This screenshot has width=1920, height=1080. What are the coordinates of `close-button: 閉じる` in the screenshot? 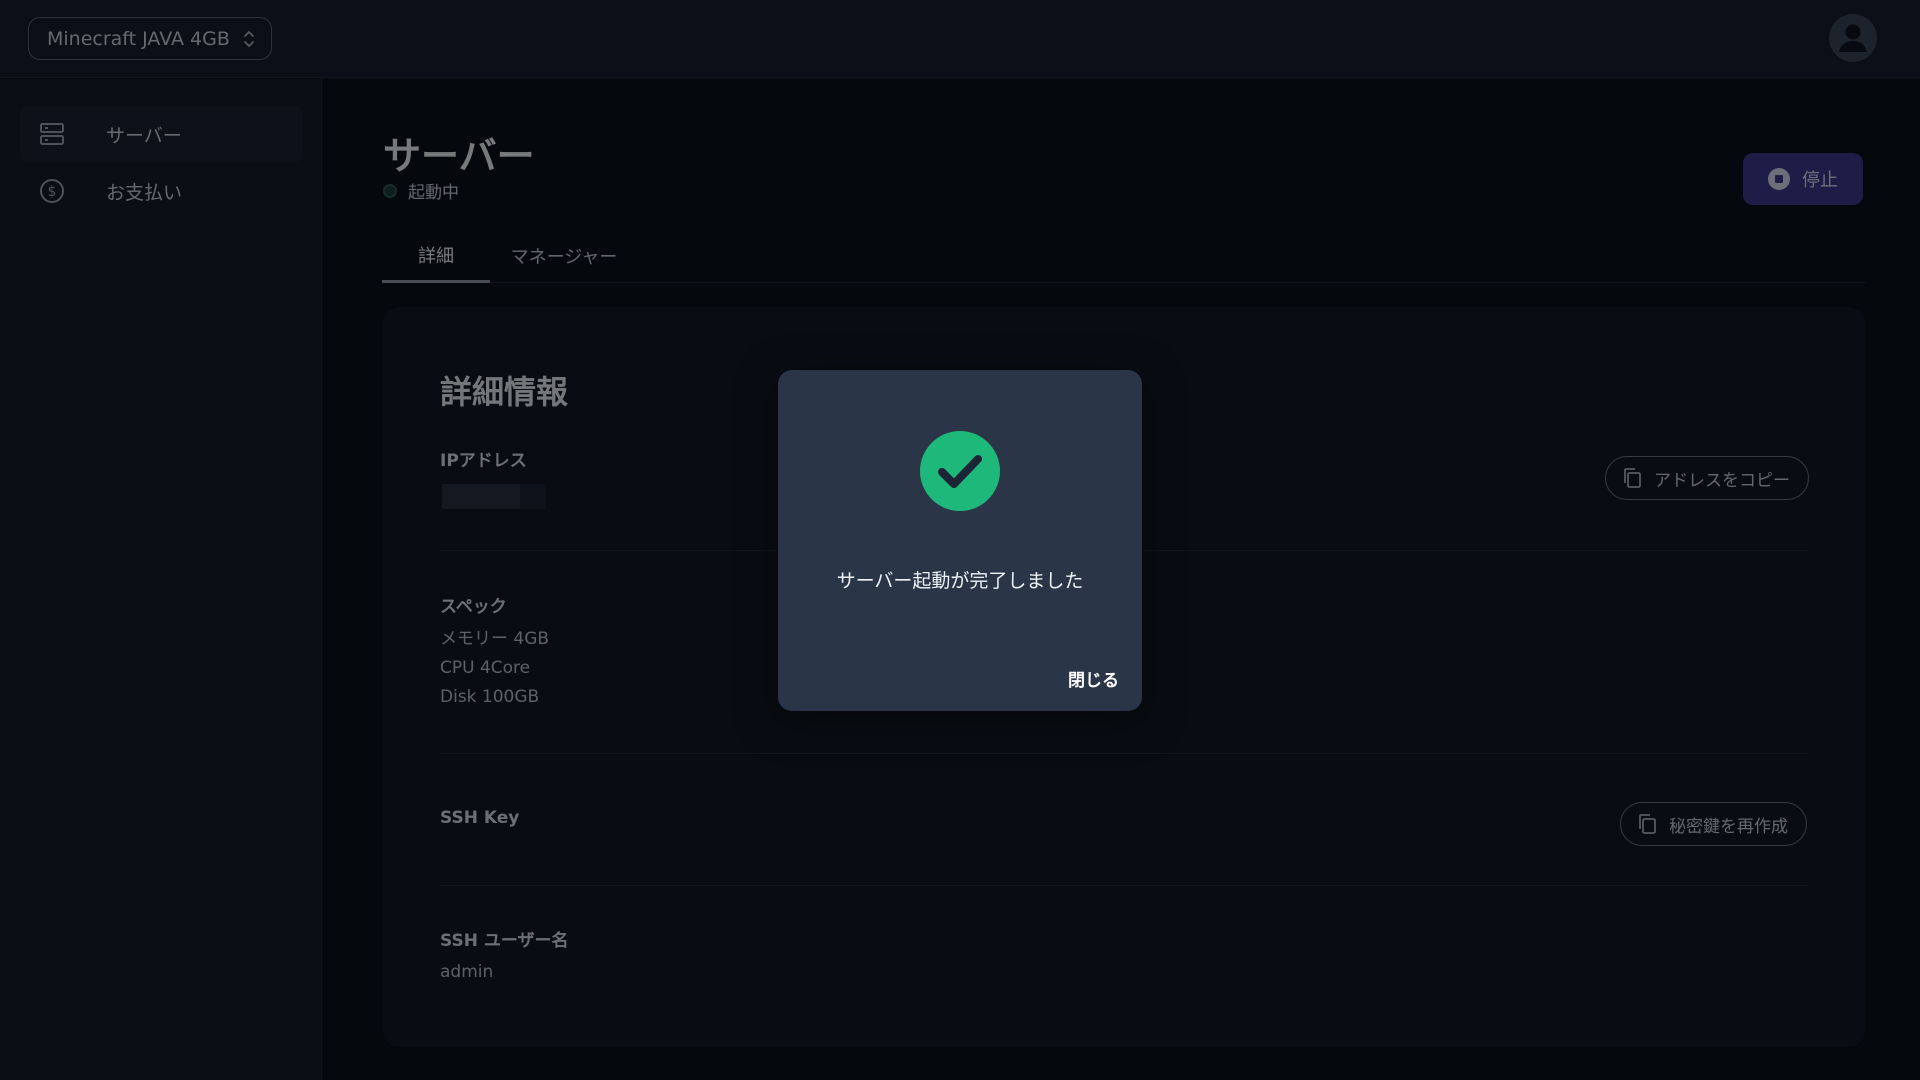 It's located at (1093, 678).